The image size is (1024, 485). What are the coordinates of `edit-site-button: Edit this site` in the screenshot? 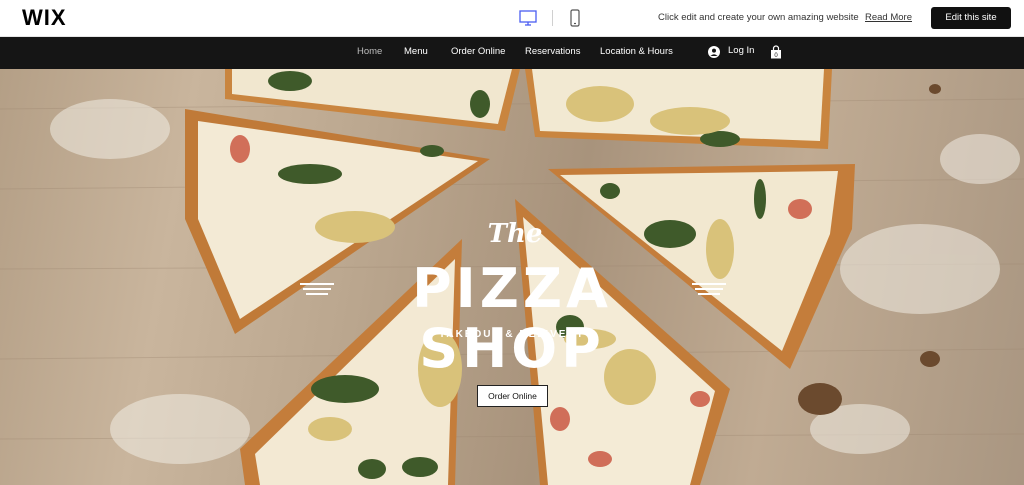 It's located at (971, 18).